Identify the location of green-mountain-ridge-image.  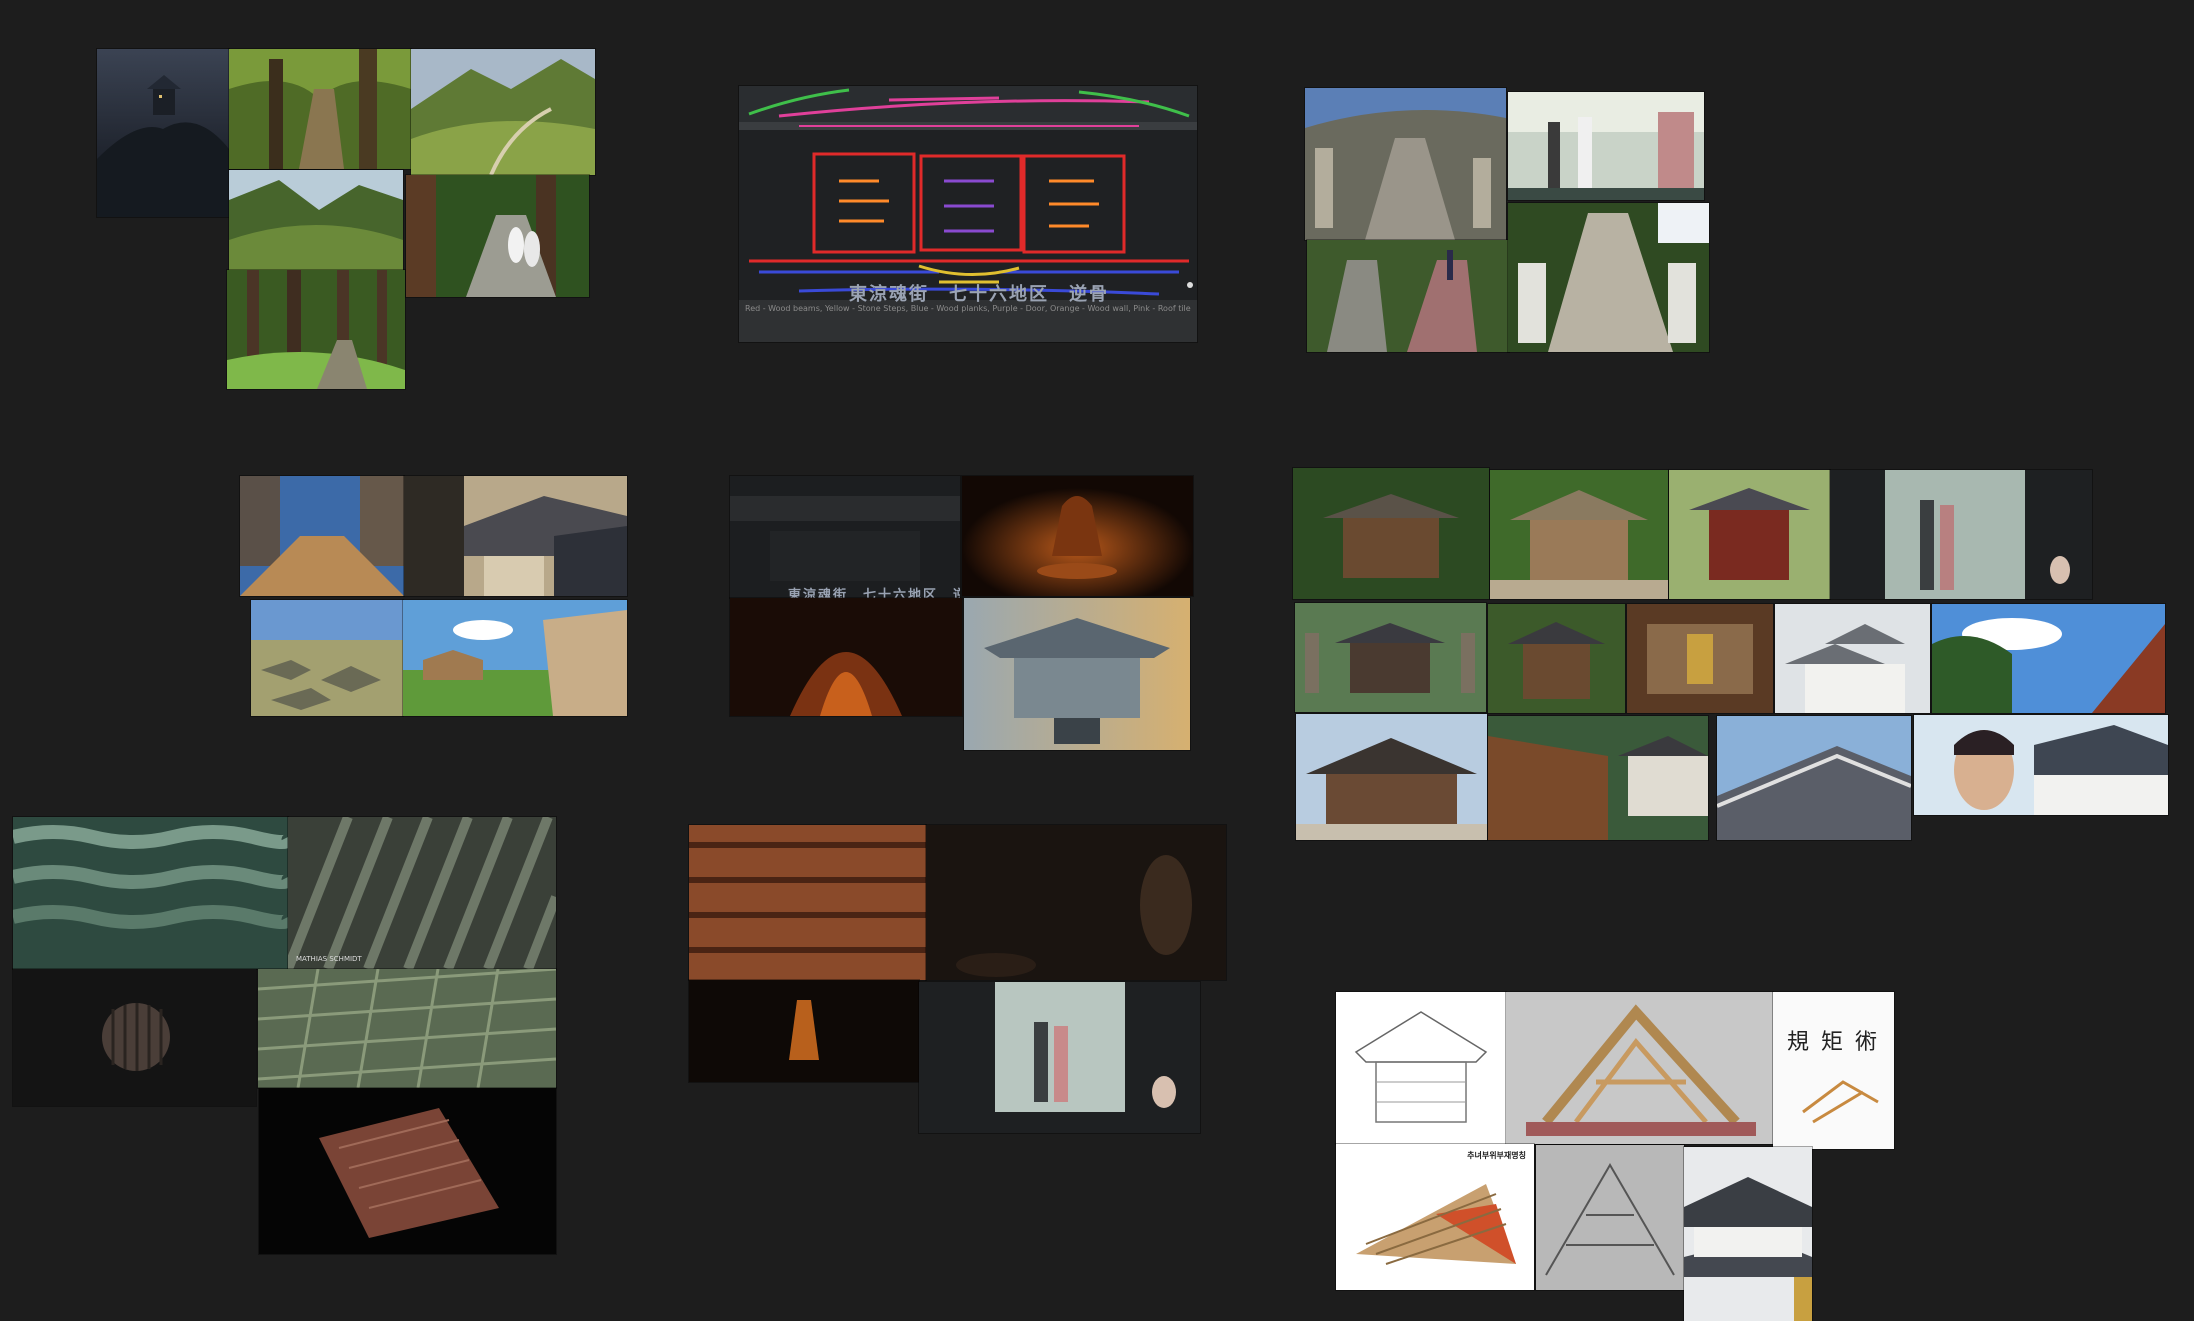
(503, 112).